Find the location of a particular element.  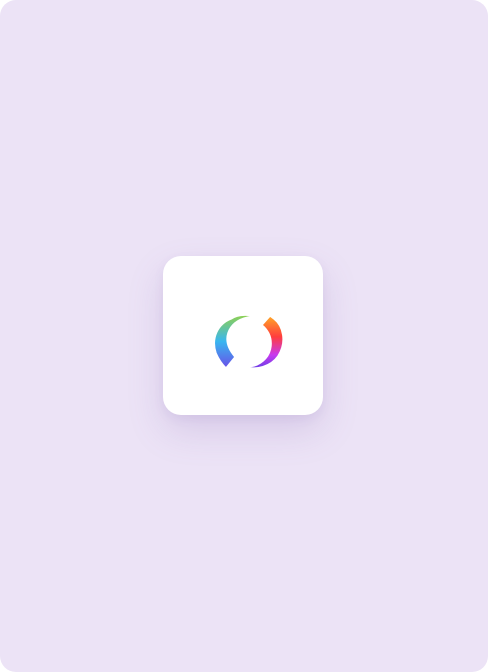

app-icon-tile is located at coordinates (243, 335).